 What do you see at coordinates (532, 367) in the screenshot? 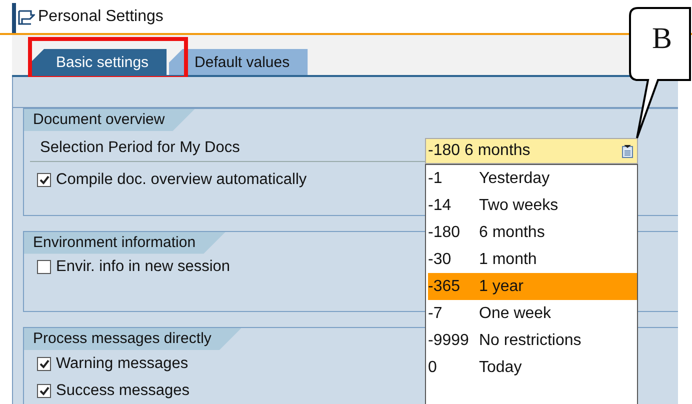
I see `list-option: 0 Today` at bounding box center [532, 367].